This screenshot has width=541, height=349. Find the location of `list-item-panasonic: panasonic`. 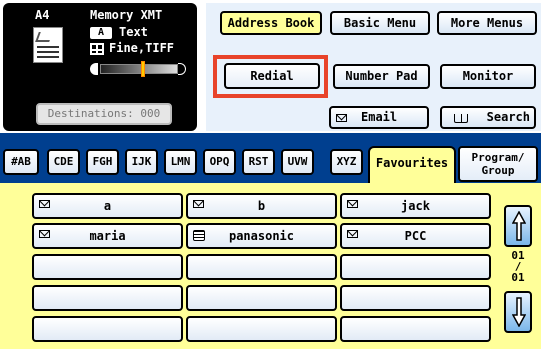

list-item-panasonic: panasonic is located at coordinates (261, 236).